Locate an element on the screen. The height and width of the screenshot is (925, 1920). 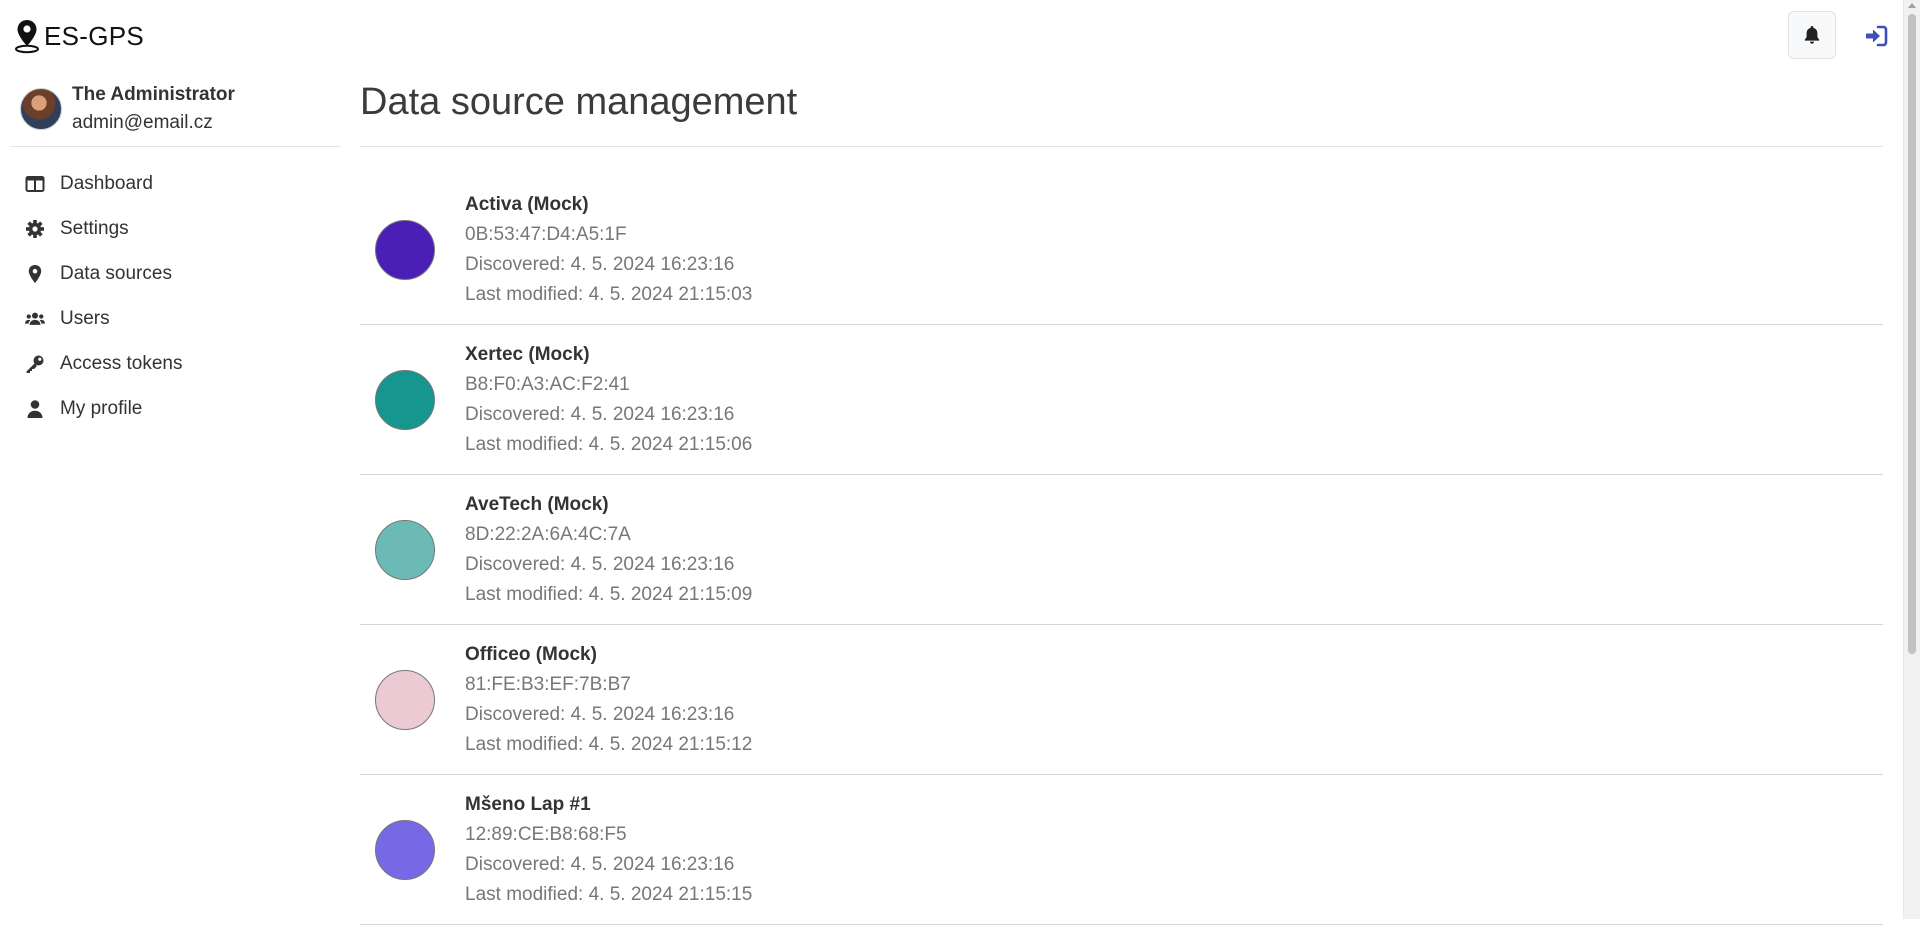
data-source-mac: 8D:22:2A:6A:4C:7A is located at coordinates (548, 534).